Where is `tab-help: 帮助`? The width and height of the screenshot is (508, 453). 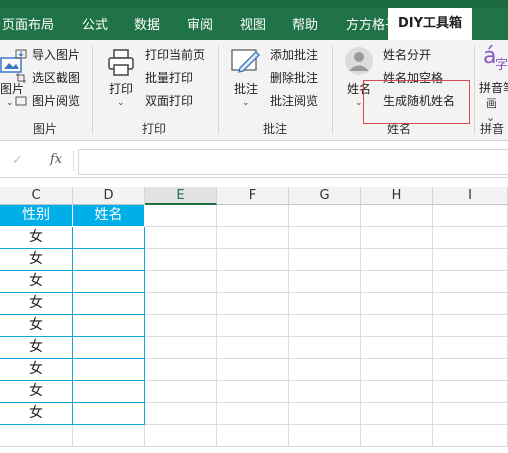 tab-help: 帮助 is located at coordinates (305, 23).